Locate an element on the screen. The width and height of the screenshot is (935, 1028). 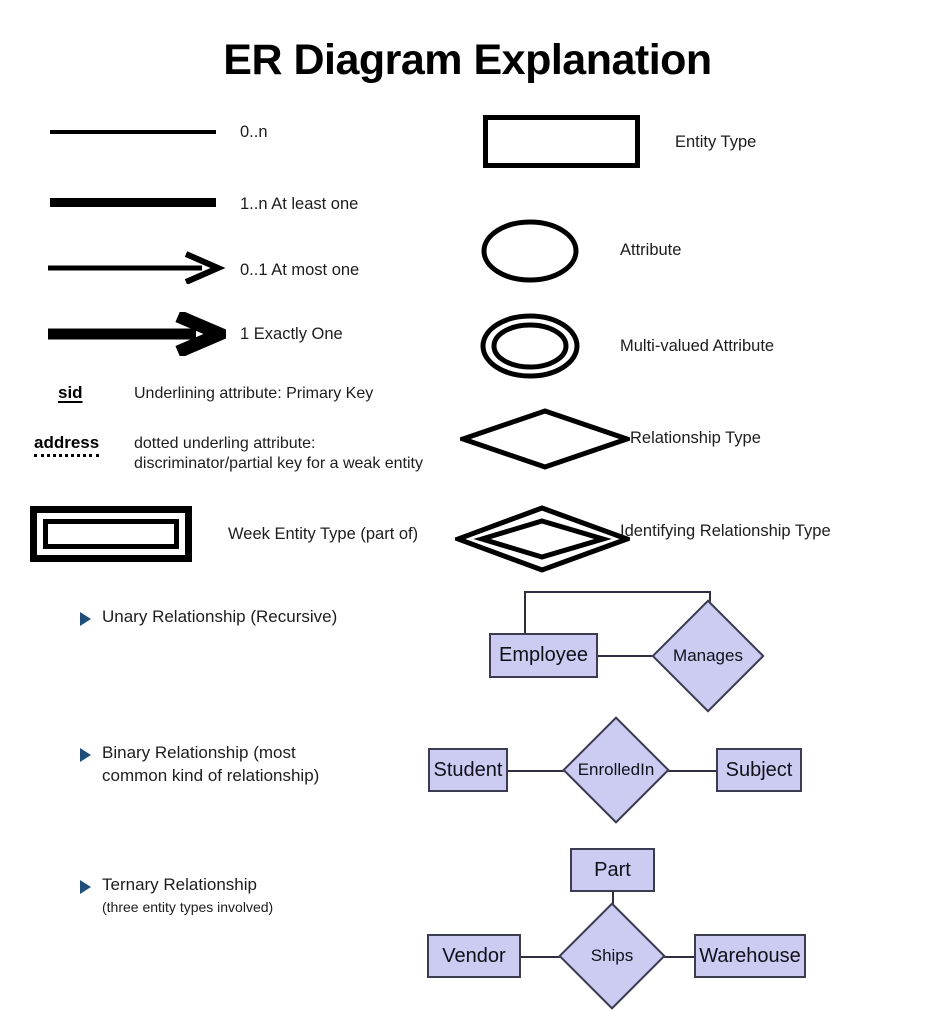
multivalued-attribute-label: Multi-valued Attribute is located at coordinates (697, 346).